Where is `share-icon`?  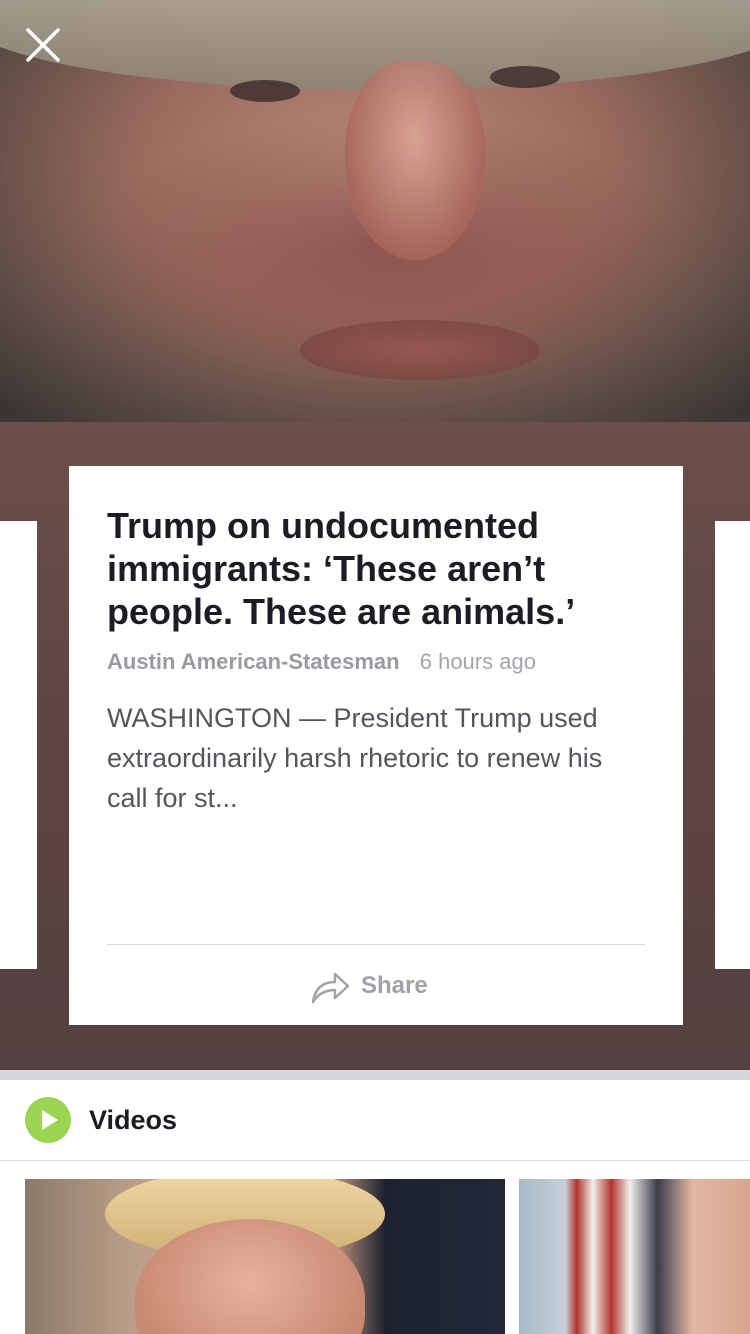 share-icon is located at coordinates (330, 988).